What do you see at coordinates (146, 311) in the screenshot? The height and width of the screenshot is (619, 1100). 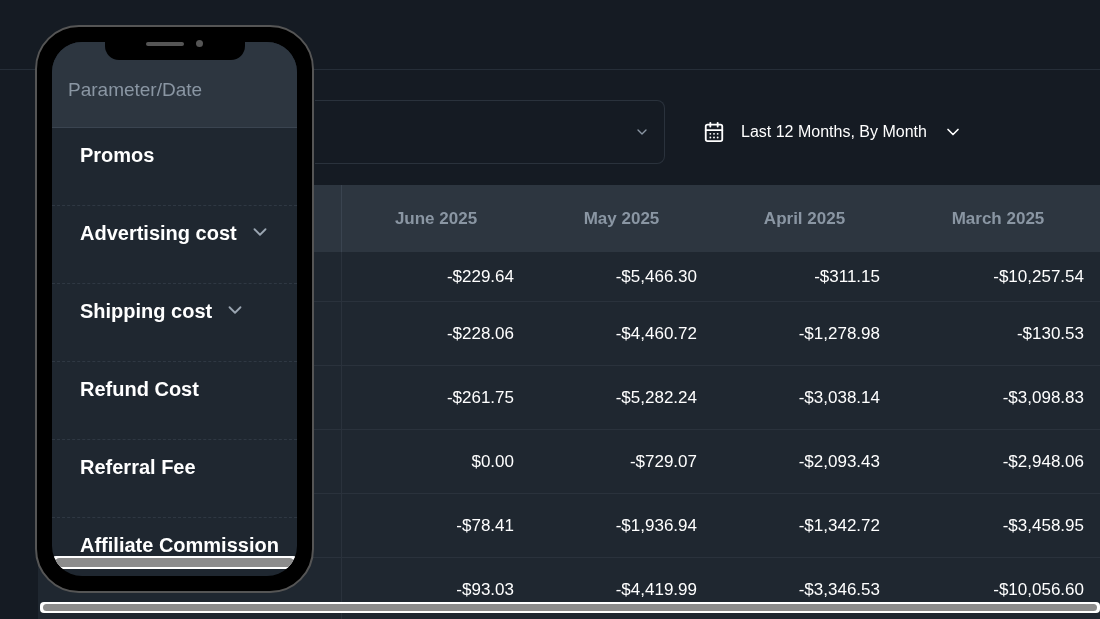 I see `row-label: Shipping cost` at bounding box center [146, 311].